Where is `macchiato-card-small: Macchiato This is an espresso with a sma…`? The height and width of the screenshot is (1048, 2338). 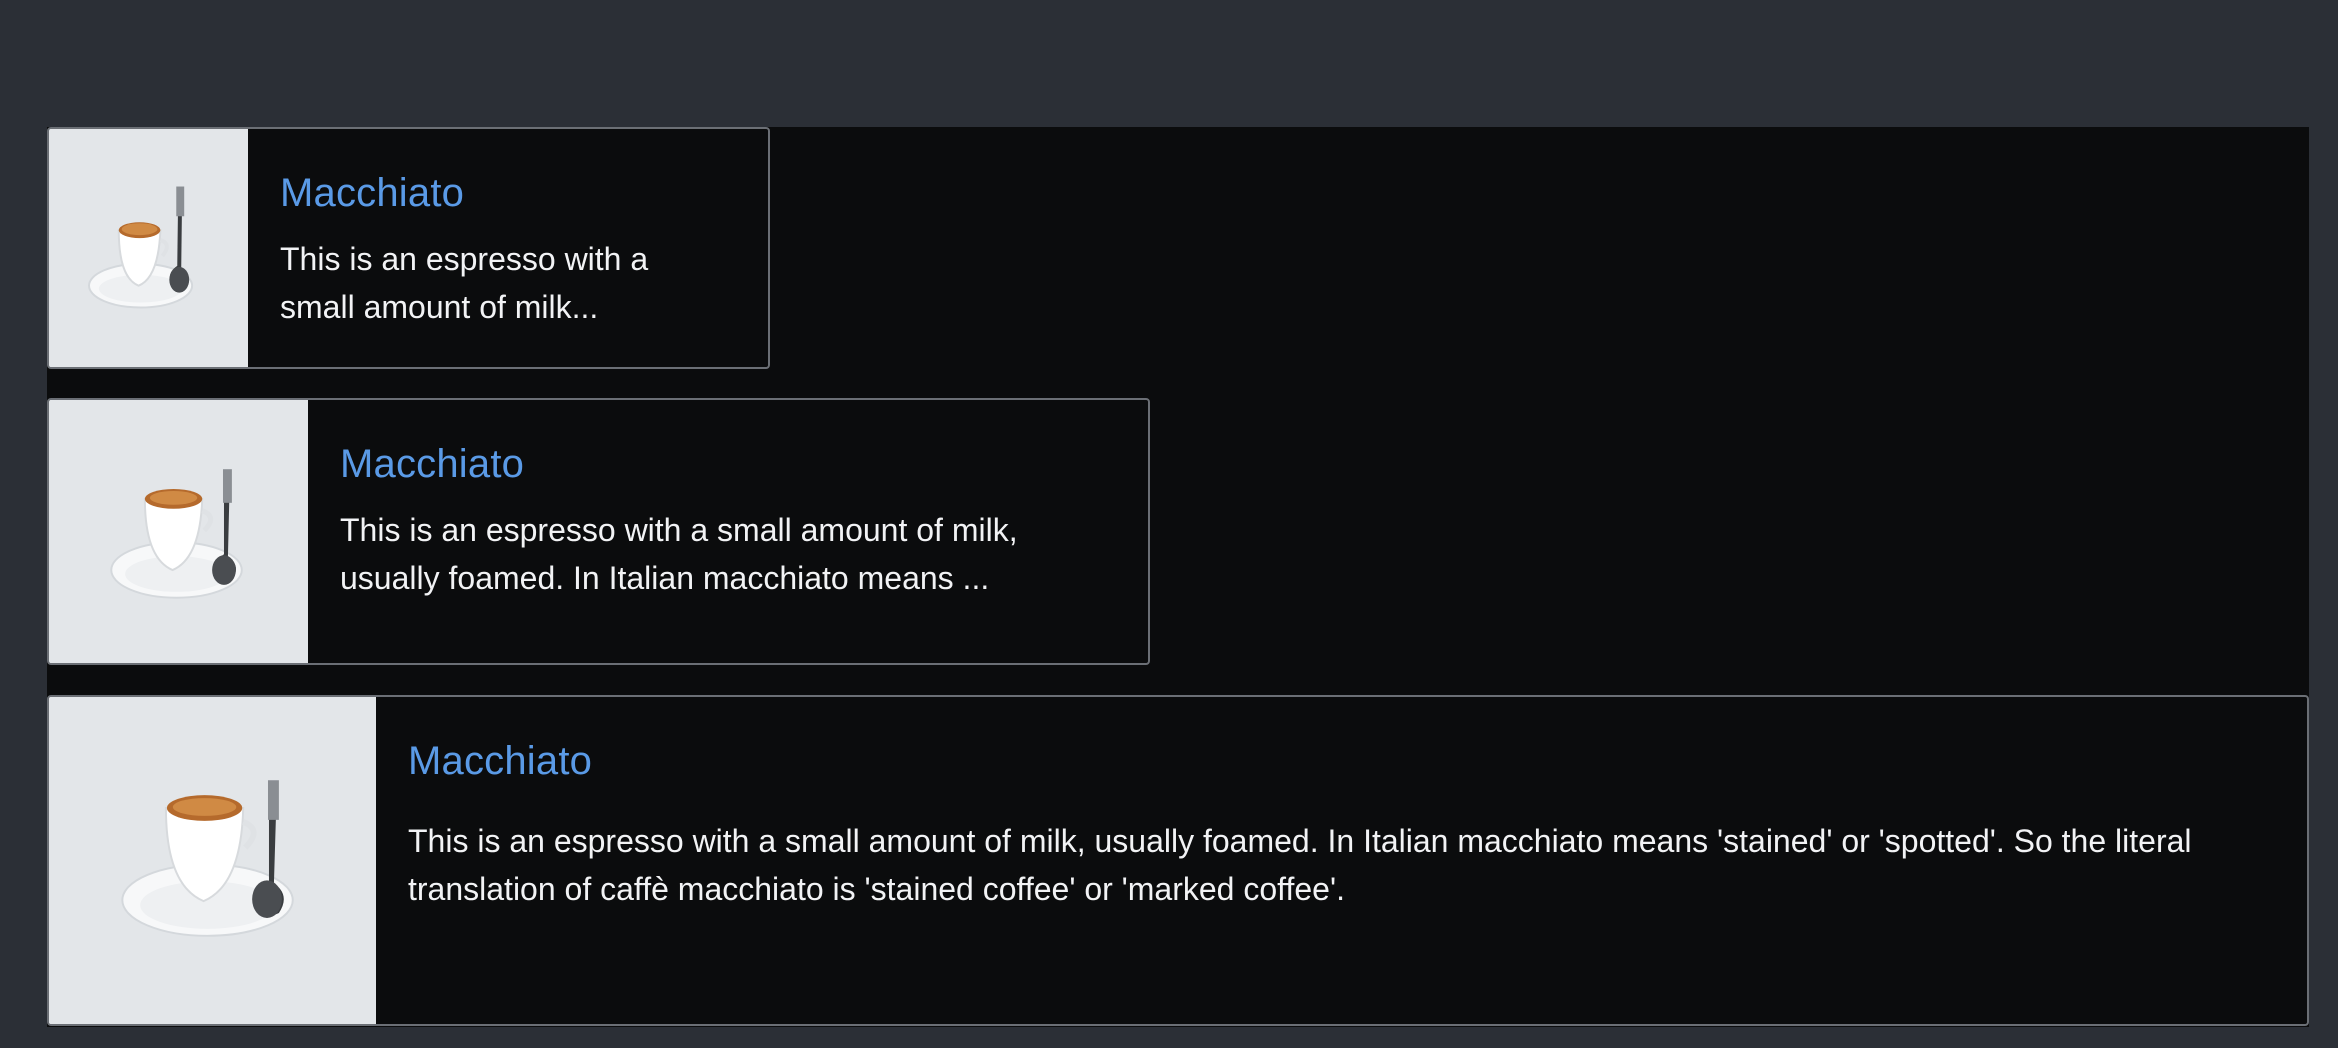
macchiato-card-small: Macchiato This is an espresso with a sma… is located at coordinates (408, 248).